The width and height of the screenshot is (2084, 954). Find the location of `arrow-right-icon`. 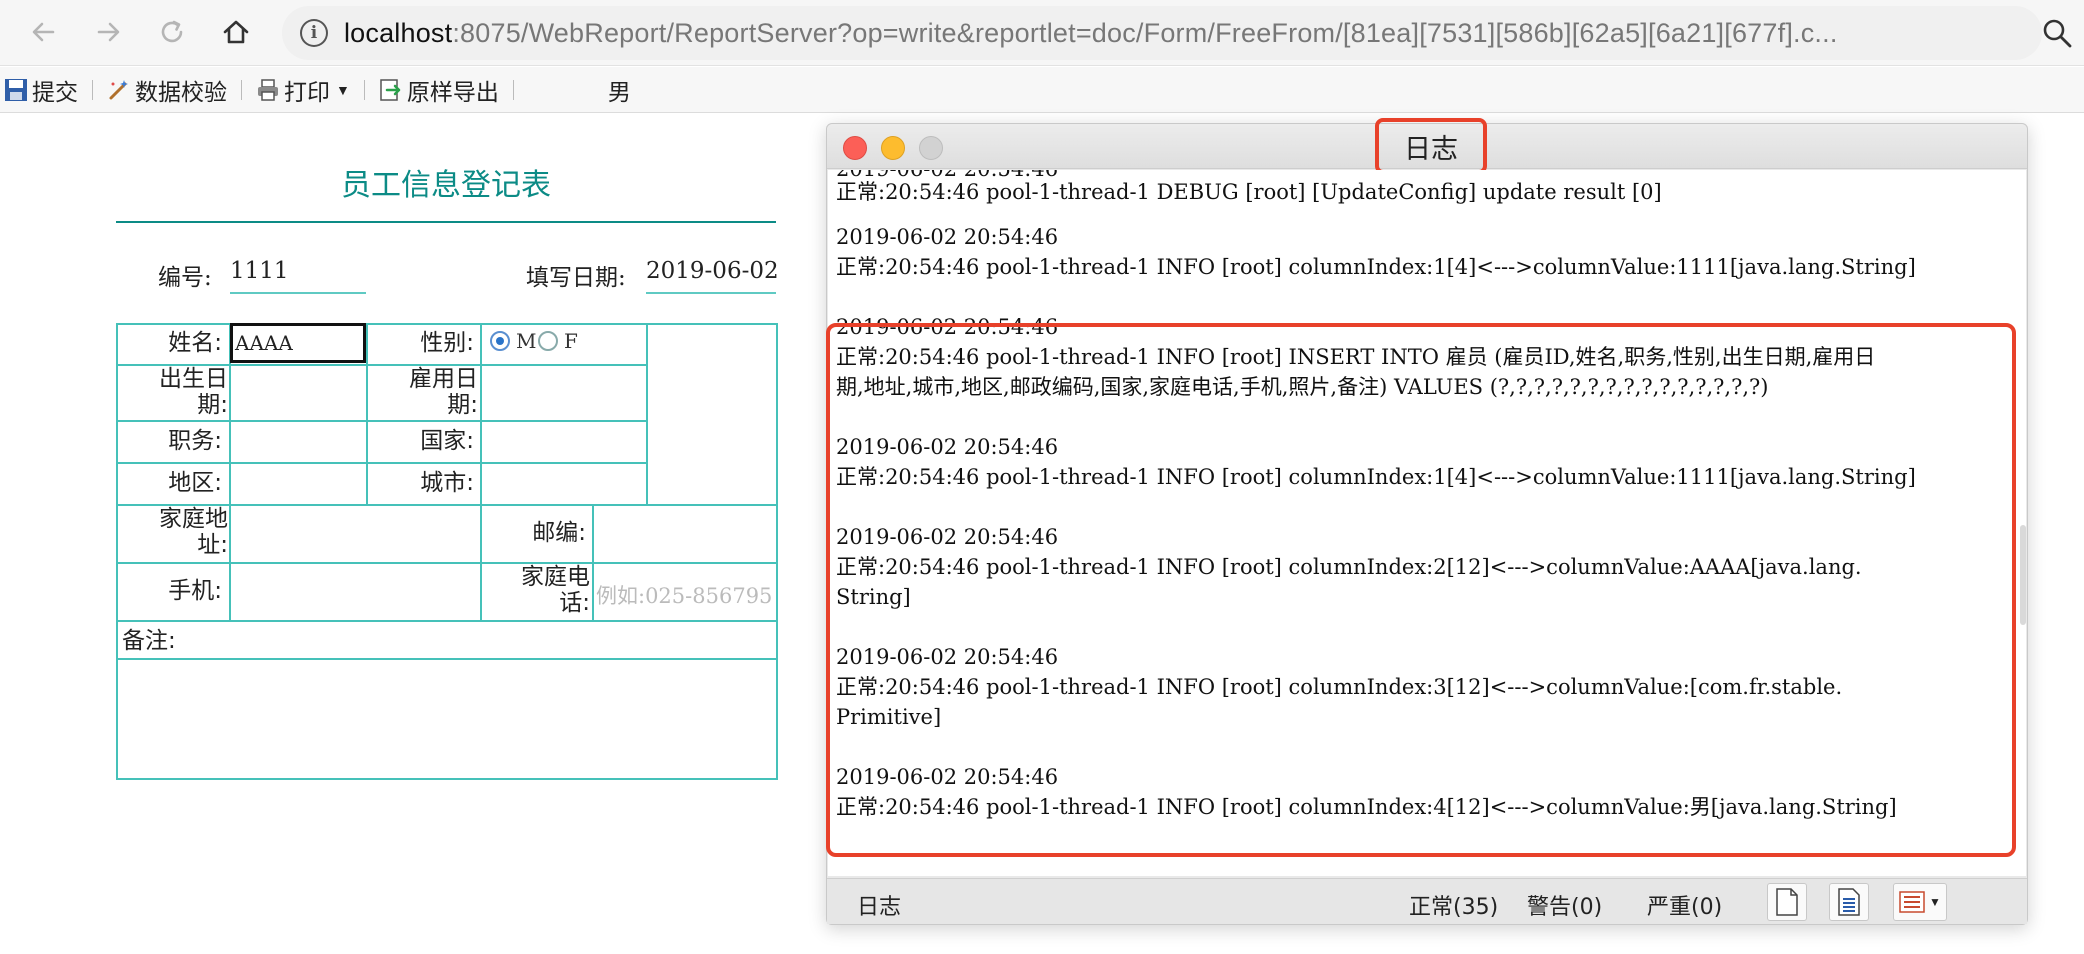

arrow-right-icon is located at coordinates (108, 32).